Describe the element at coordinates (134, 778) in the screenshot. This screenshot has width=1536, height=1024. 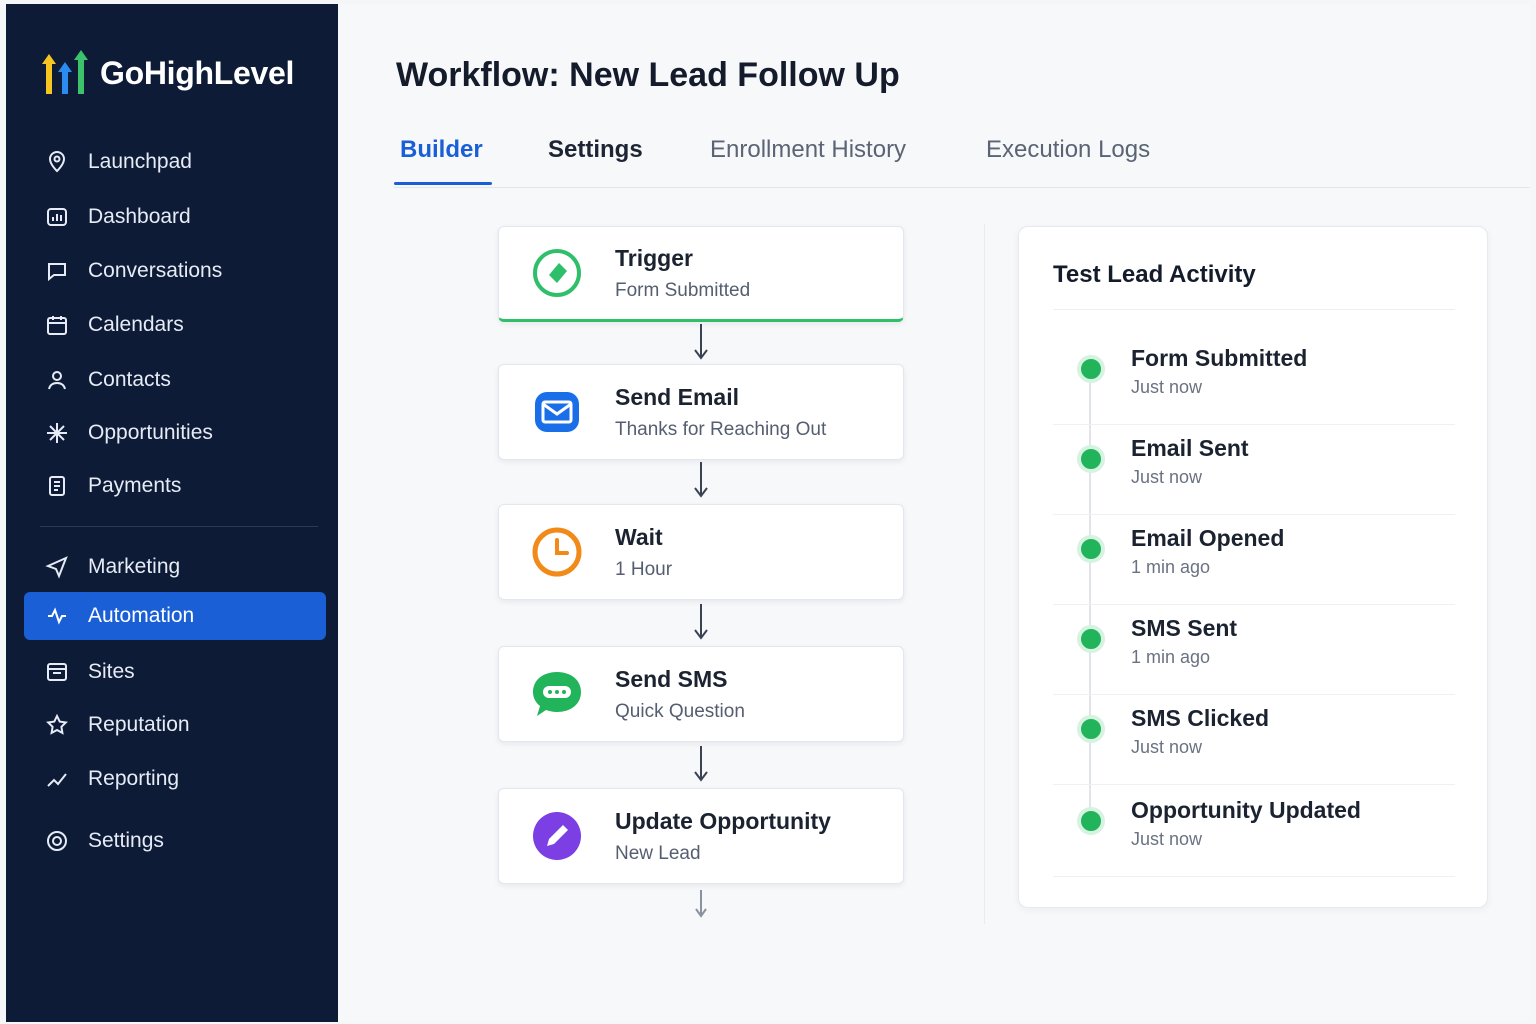
I see `sidebar-item-label: Reporting` at that location.